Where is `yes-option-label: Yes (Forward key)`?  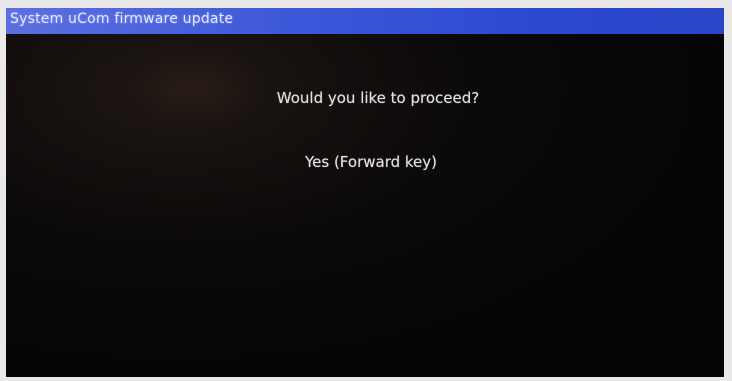
yes-option-label: Yes (Forward key) is located at coordinates (371, 162).